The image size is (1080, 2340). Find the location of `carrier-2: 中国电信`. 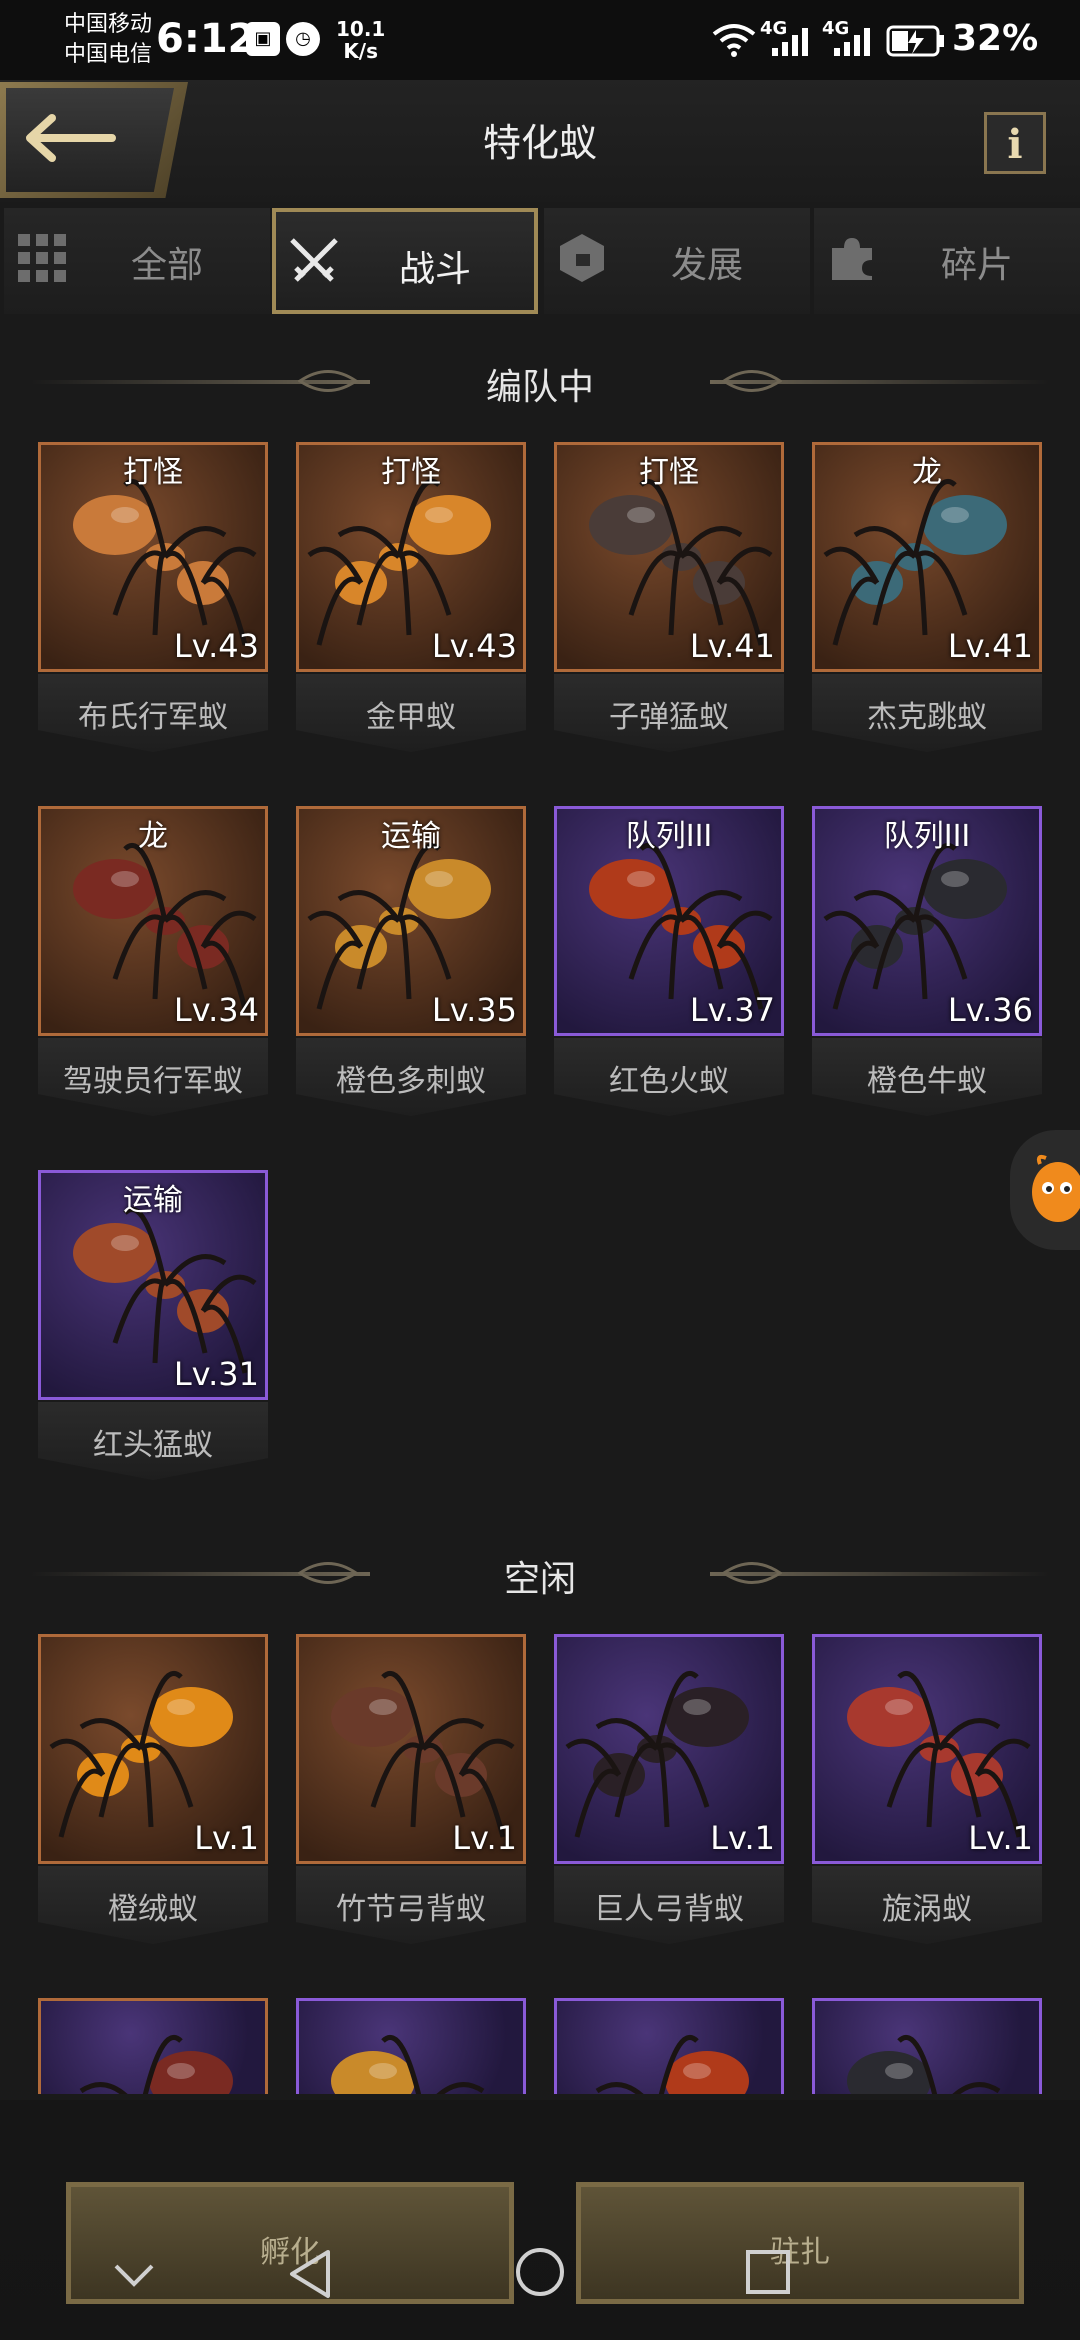

carrier-2: 中国电信 is located at coordinates (108, 54).